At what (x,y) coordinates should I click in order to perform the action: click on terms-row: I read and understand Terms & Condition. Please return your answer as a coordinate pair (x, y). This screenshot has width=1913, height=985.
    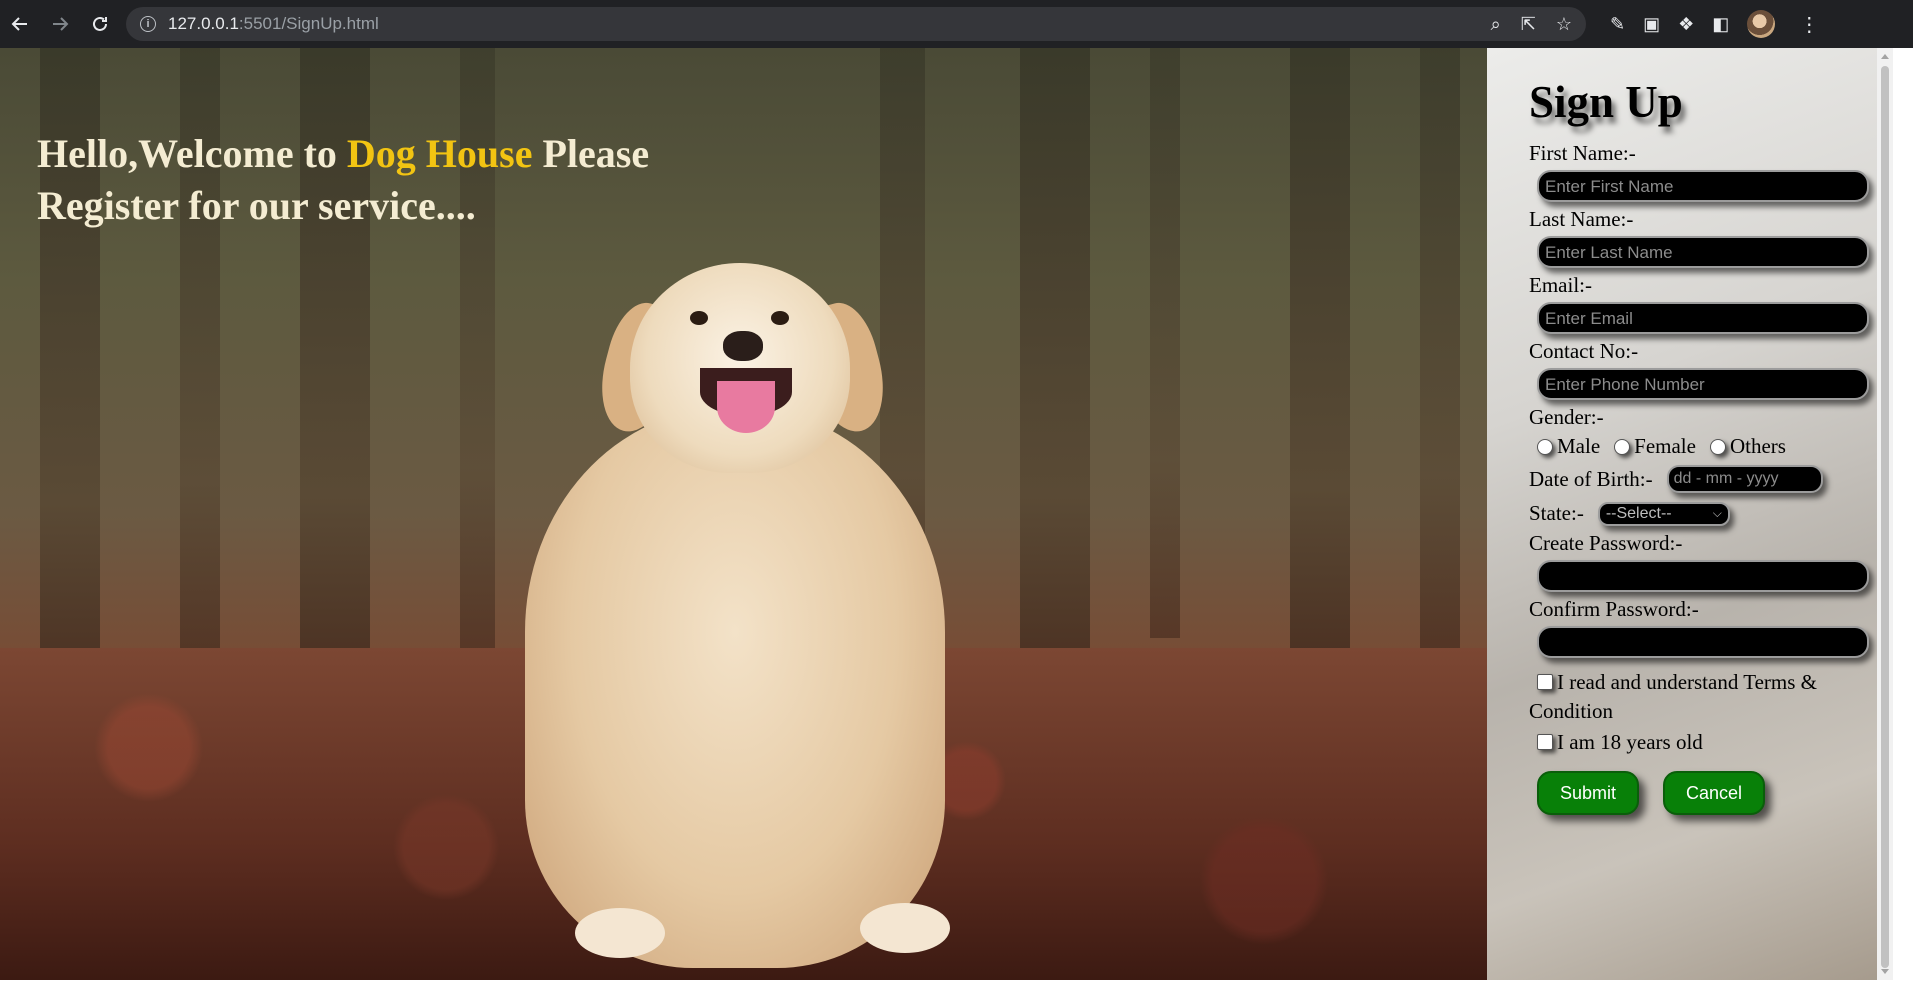
    Looking at the image, I should click on (1694, 697).